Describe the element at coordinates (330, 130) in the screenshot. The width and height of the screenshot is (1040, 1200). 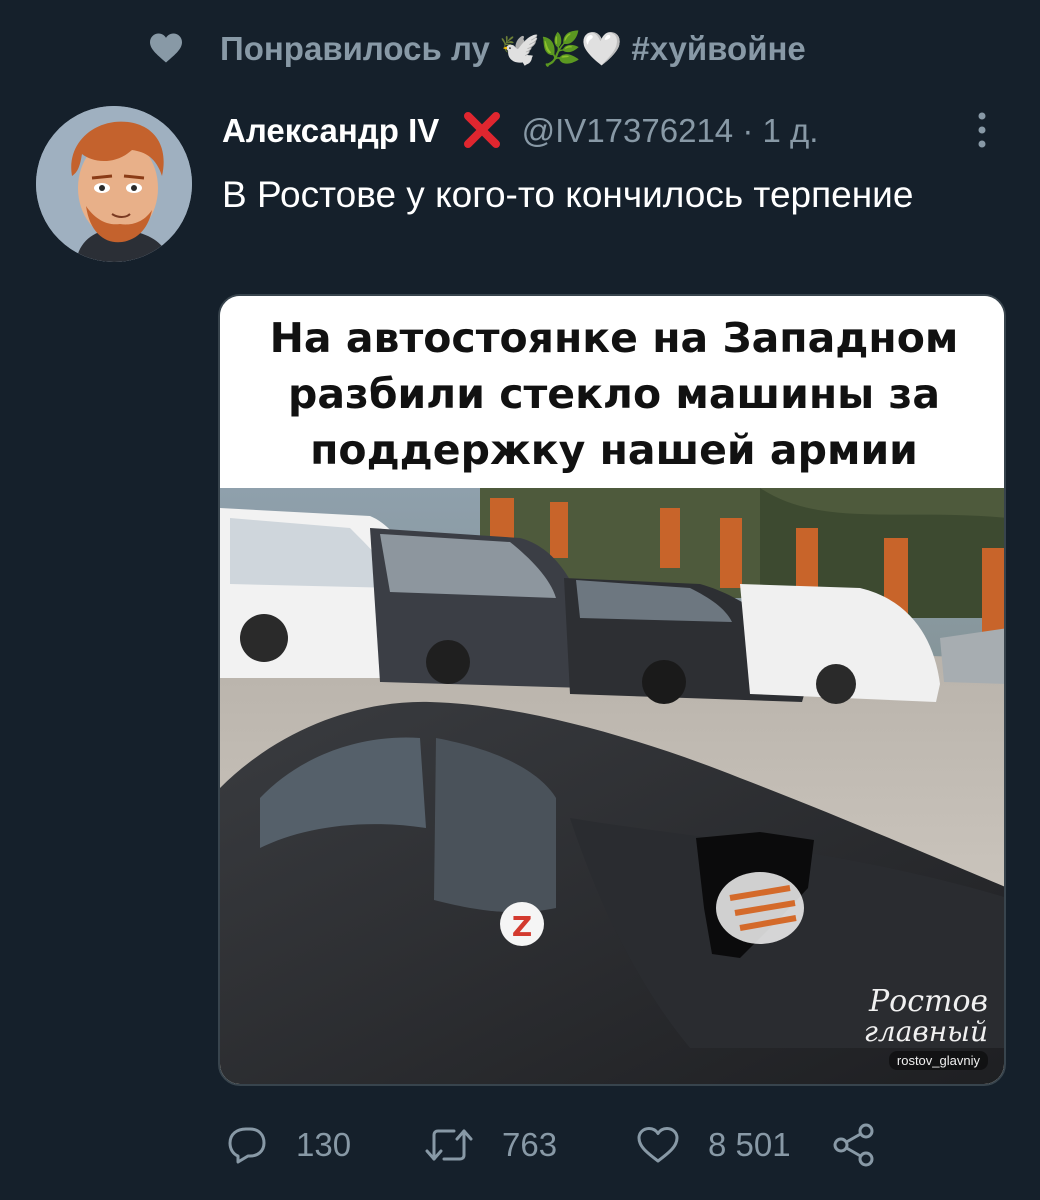
I see `author-name: Александр IV` at that location.